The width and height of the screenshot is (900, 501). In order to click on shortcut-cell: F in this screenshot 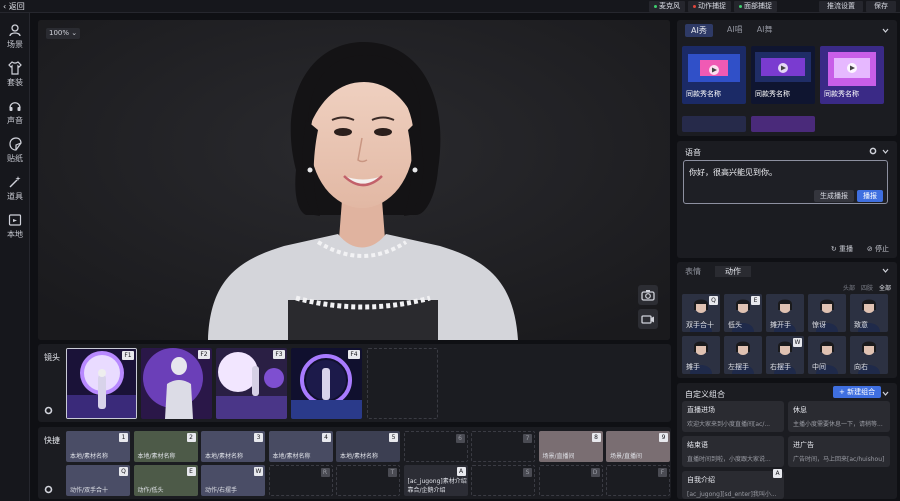, I will do `click(638, 480)`.